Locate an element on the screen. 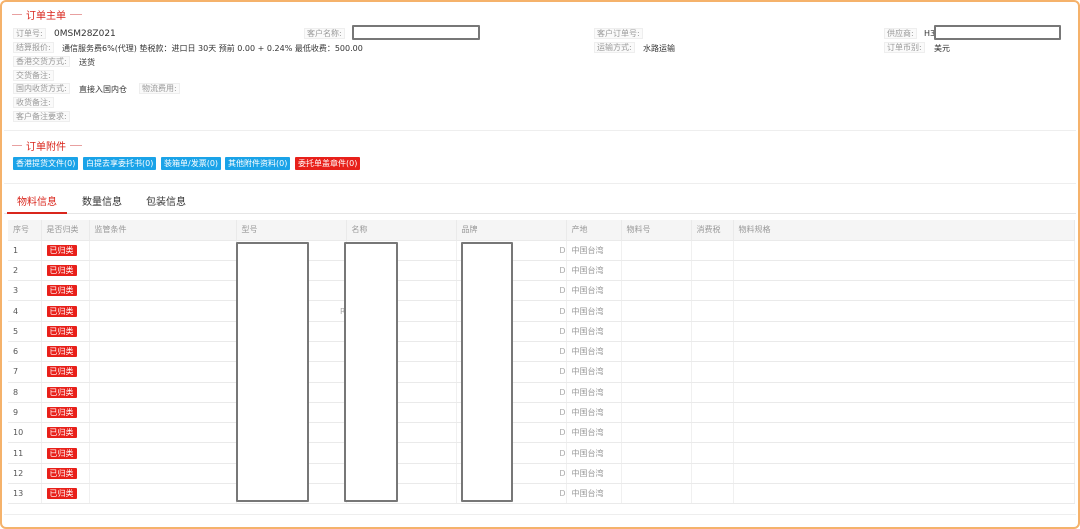 Image resolution: width=1080 pixels, height=529 pixels. table-row: 12 已归类 D 中国台湾 is located at coordinates (541, 474).